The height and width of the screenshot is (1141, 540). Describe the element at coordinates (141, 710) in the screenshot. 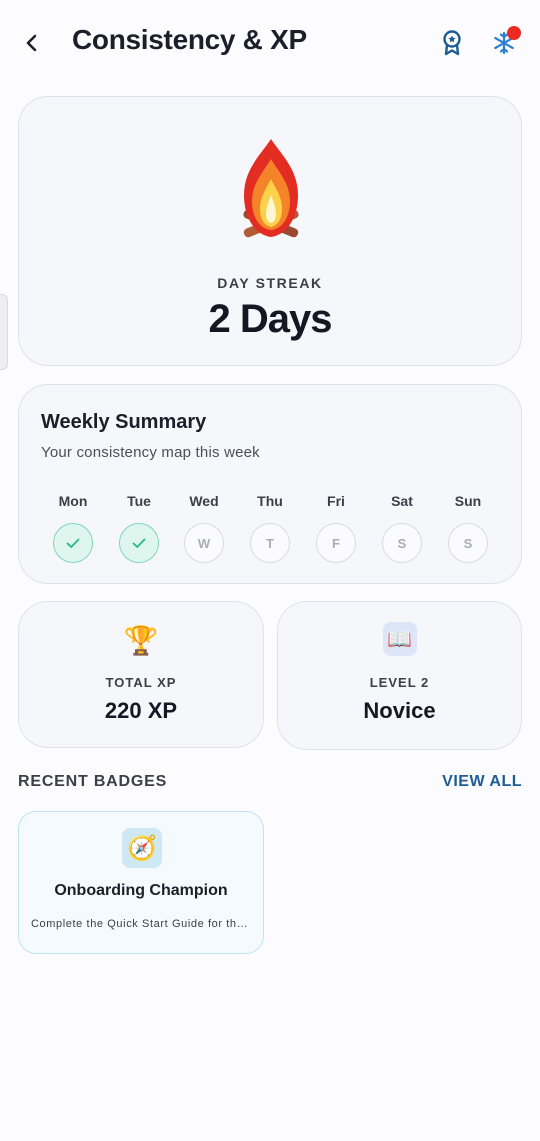

I see `total-xp-value: 220 XP` at that location.